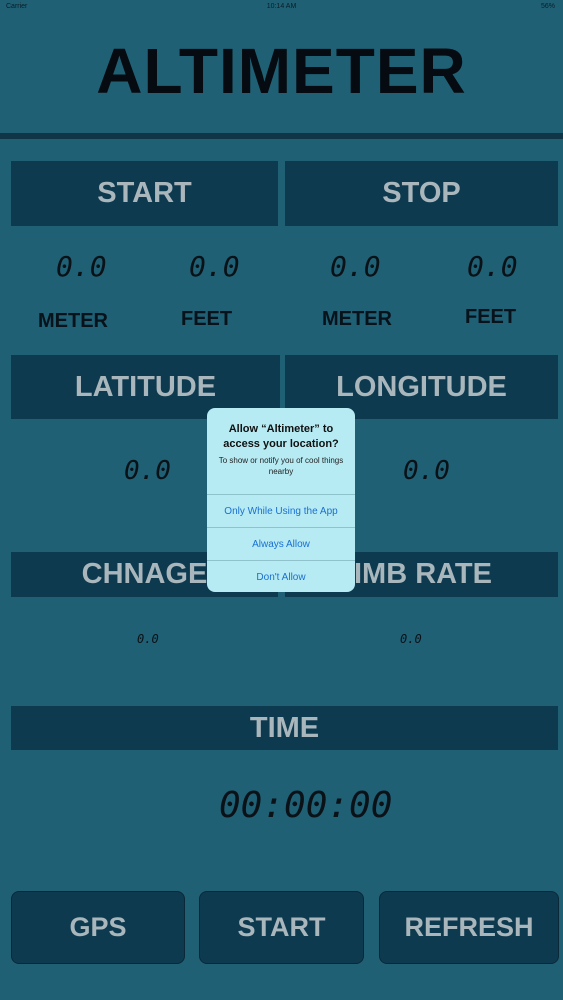 The height and width of the screenshot is (1000, 563). What do you see at coordinates (144, 193) in the screenshot?
I see `start-panel: START` at bounding box center [144, 193].